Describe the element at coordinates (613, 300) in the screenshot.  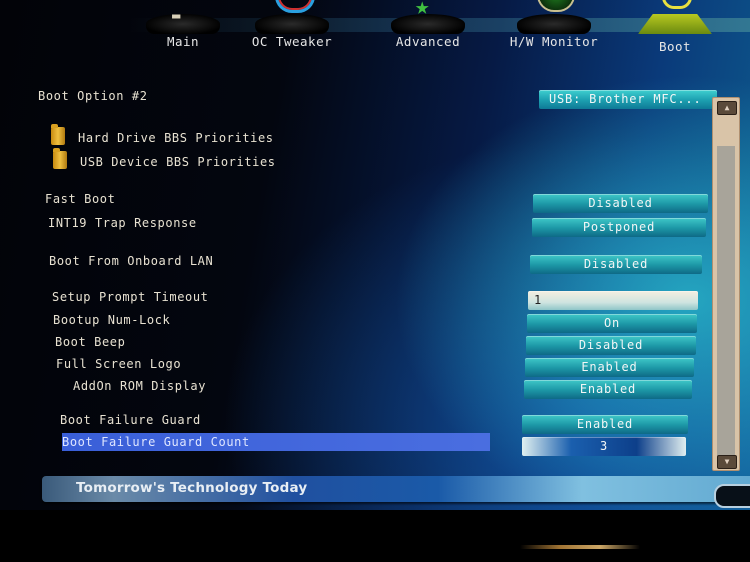
I see `setup-timeout-input: 1` at that location.